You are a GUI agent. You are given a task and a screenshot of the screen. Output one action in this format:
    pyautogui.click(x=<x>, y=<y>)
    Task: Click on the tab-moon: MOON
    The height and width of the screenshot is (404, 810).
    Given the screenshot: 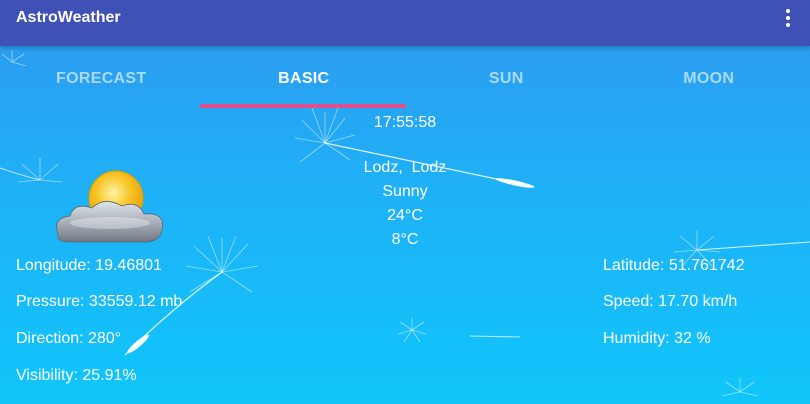 What is the action you would take?
    pyautogui.click(x=709, y=79)
    